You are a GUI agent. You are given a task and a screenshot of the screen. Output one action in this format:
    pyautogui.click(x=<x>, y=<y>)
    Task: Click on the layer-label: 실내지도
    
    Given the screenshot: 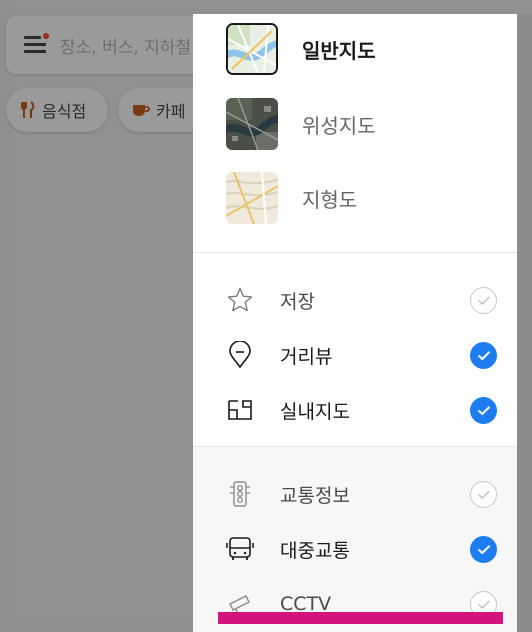 What is the action you would take?
    pyautogui.click(x=315, y=411)
    